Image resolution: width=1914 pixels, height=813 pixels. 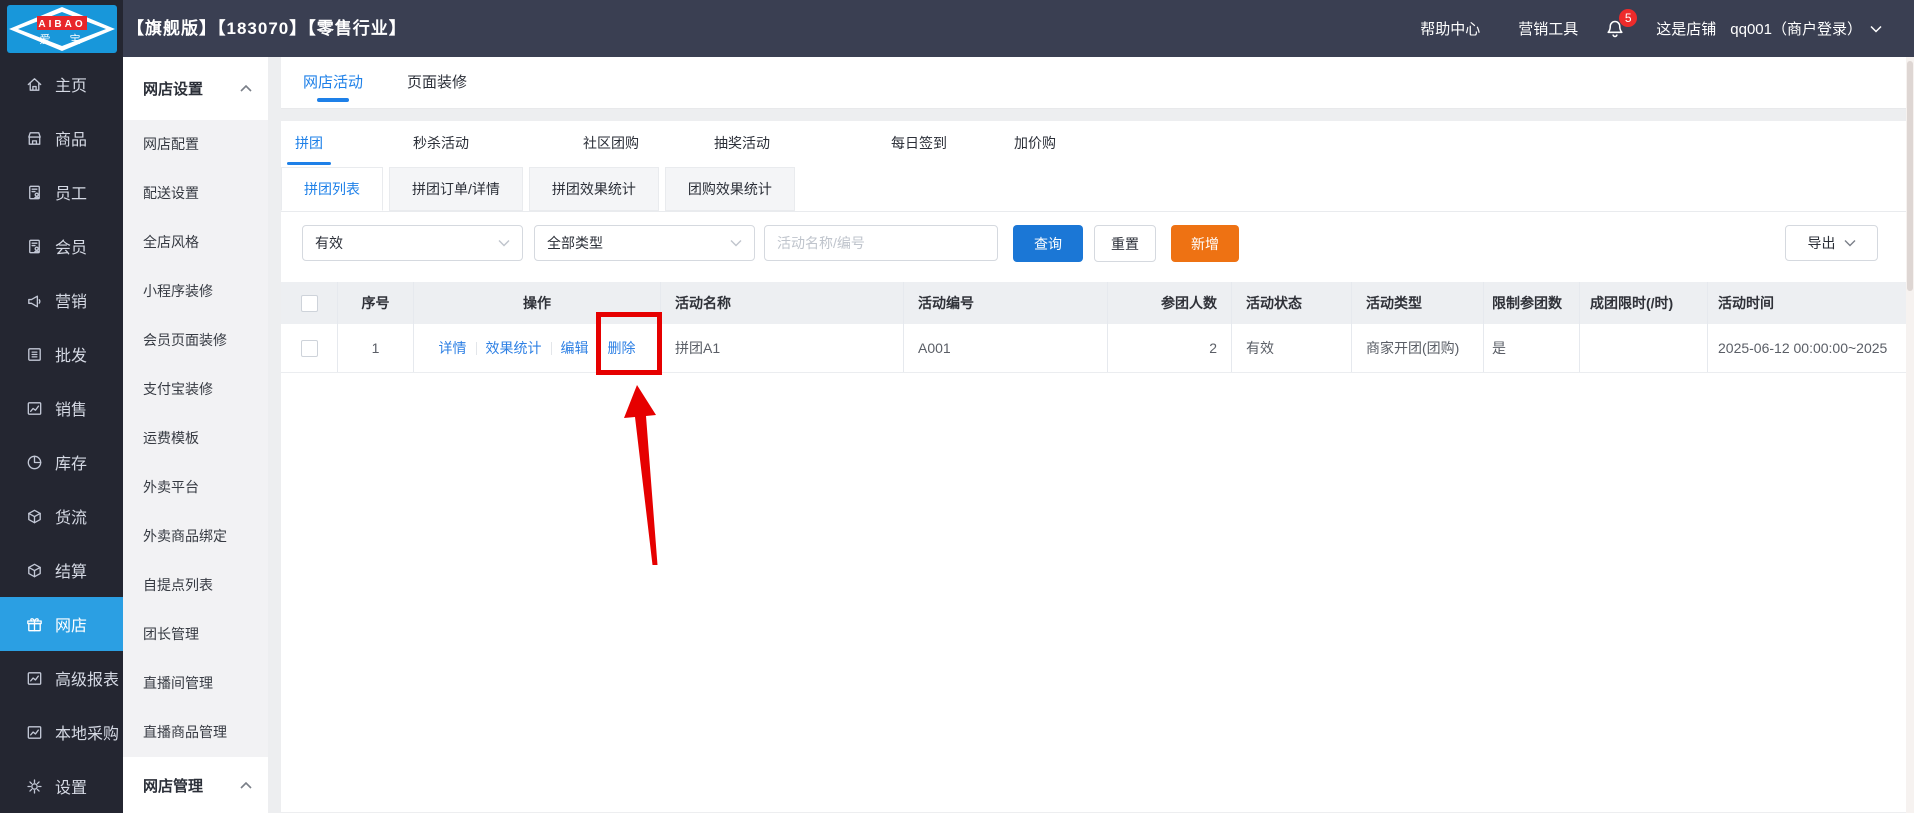 What do you see at coordinates (622, 348) in the screenshot?
I see `delete-link: 删除` at bounding box center [622, 348].